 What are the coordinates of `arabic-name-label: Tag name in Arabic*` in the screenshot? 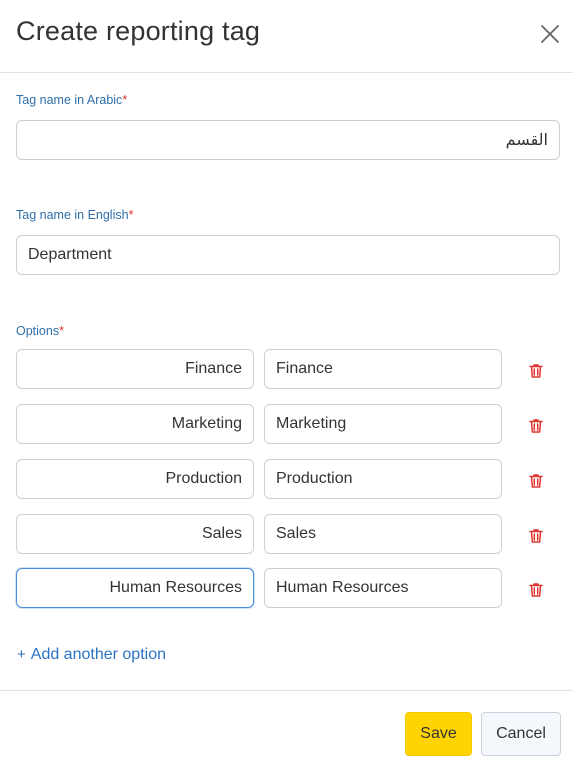 It's located at (71, 100).